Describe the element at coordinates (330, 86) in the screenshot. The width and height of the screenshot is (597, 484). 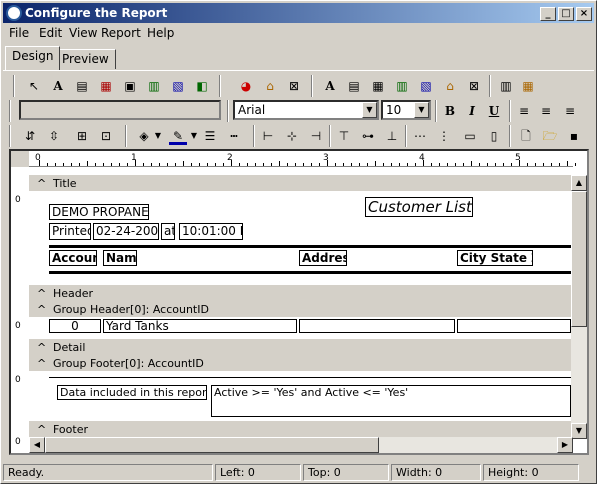
I see `label-data-icon: A` at that location.